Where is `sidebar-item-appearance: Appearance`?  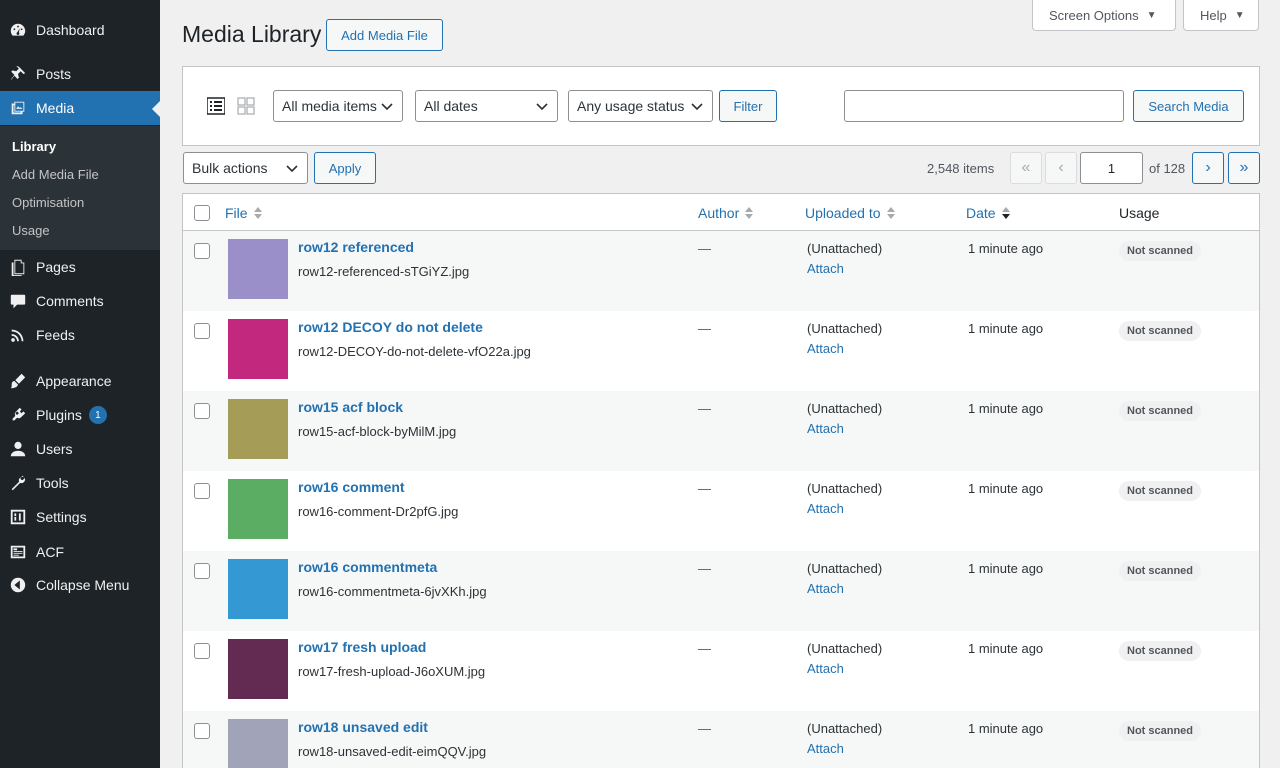 sidebar-item-appearance: Appearance is located at coordinates (80, 381).